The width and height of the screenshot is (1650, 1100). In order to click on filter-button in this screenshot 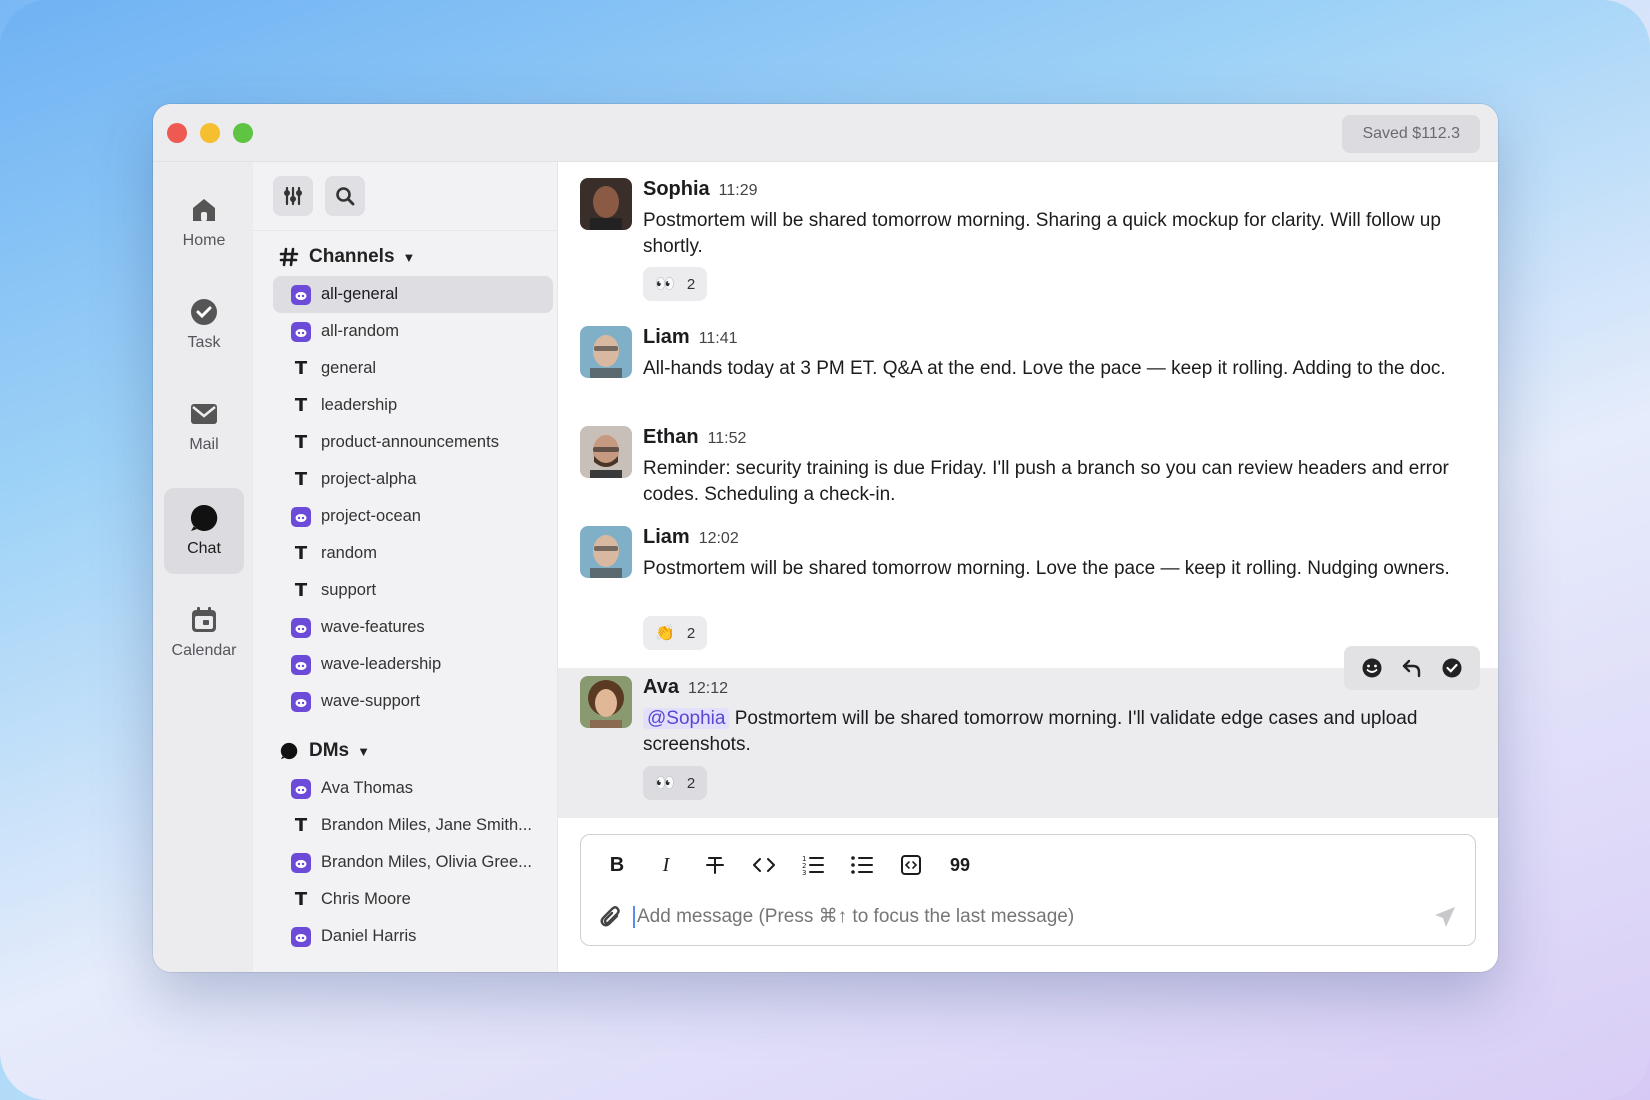, I will do `click(293, 196)`.